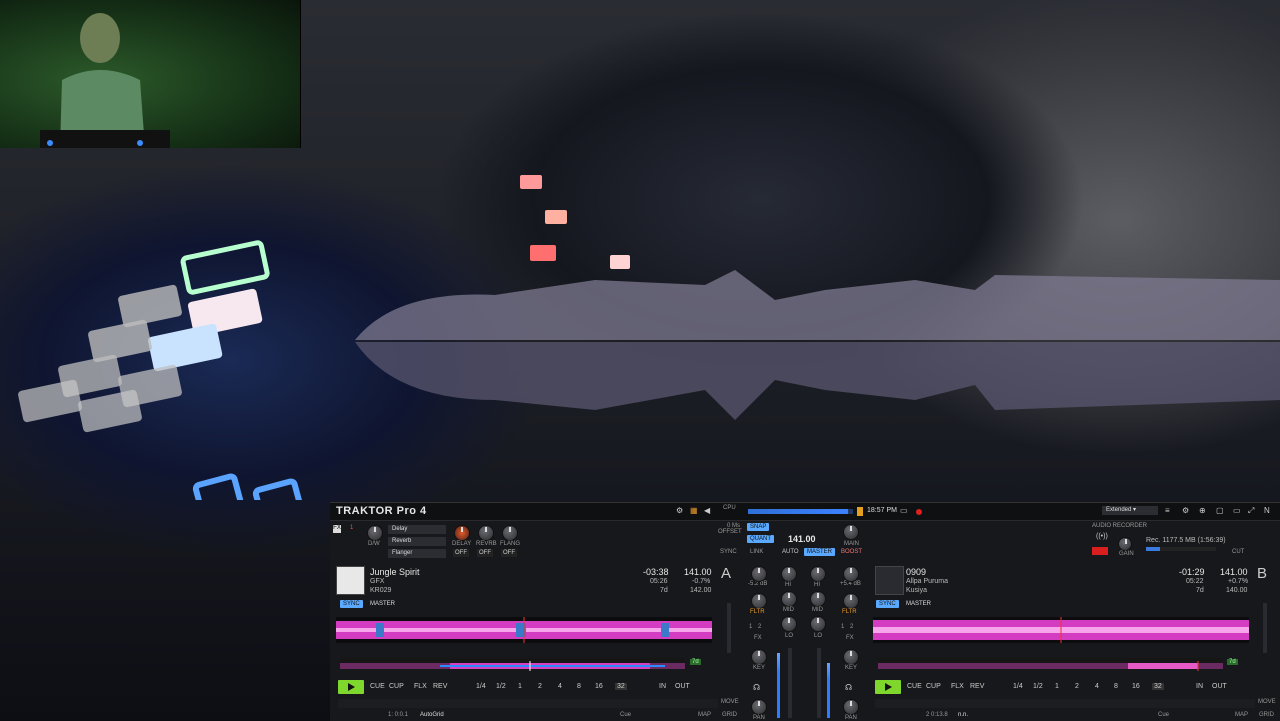 The image size is (1280, 721). Describe the element at coordinates (851, 574) in the screenshot. I see `channel-b-gain-knob` at that location.